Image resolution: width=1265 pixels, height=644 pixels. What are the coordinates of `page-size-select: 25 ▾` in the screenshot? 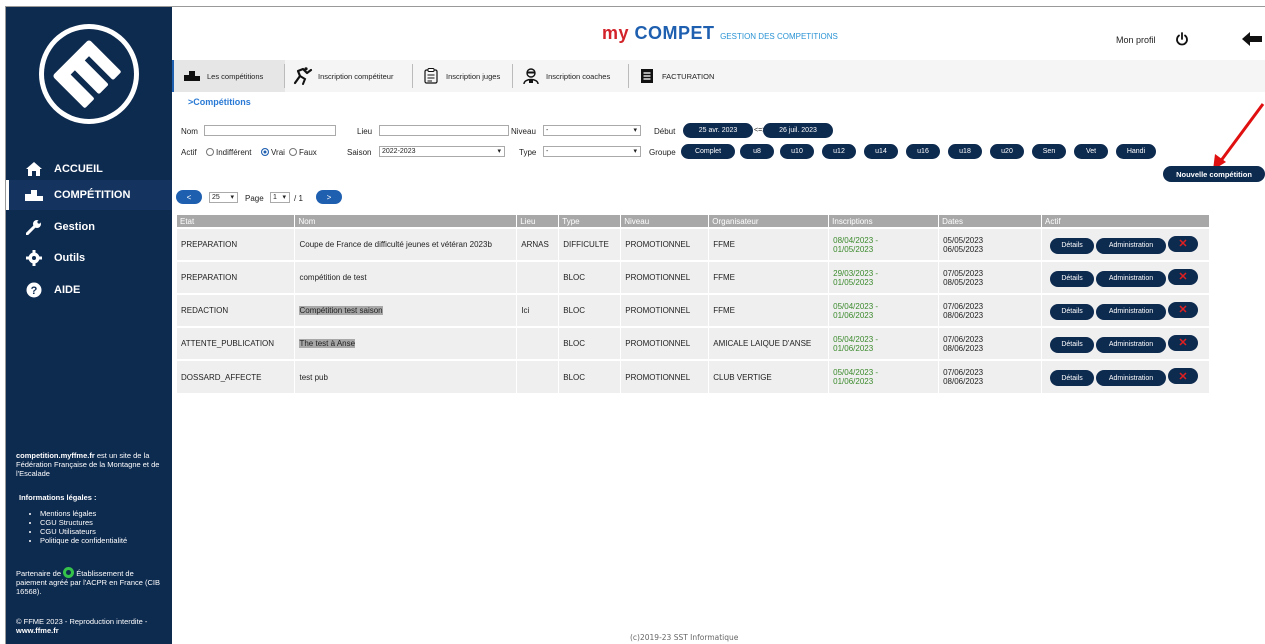 It's located at (223, 197).